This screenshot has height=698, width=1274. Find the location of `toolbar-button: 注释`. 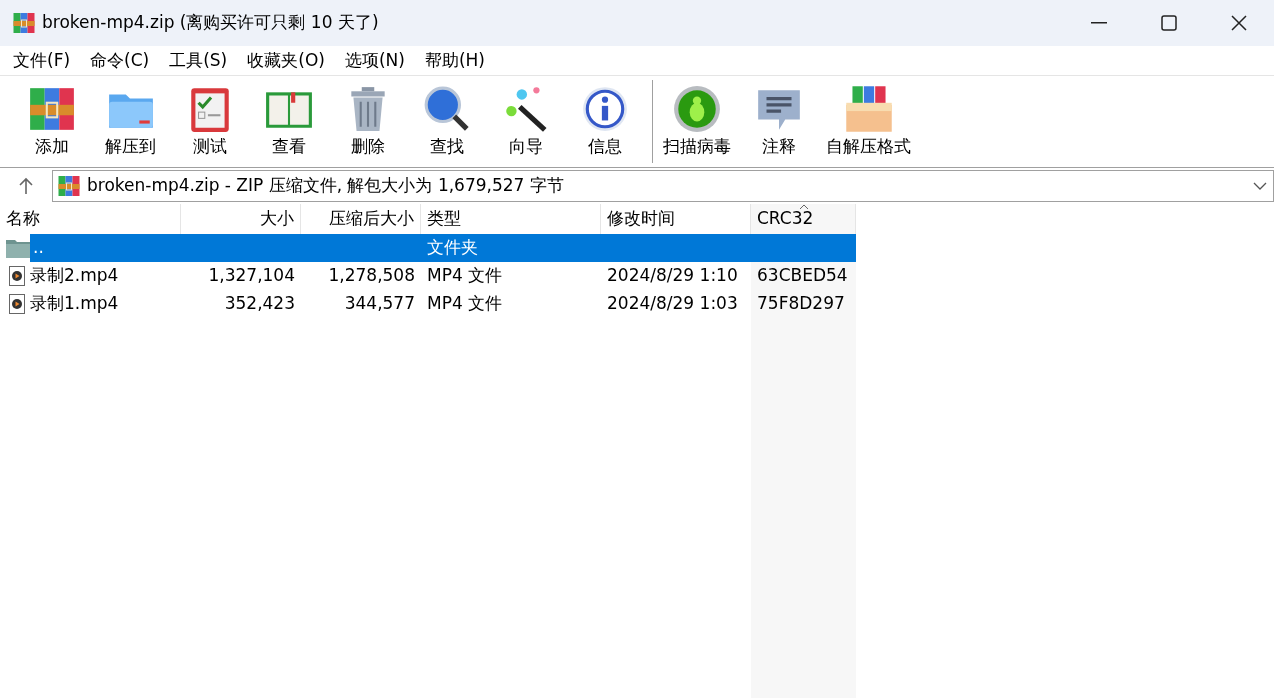

toolbar-button: 注释 is located at coordinates (778, 121).